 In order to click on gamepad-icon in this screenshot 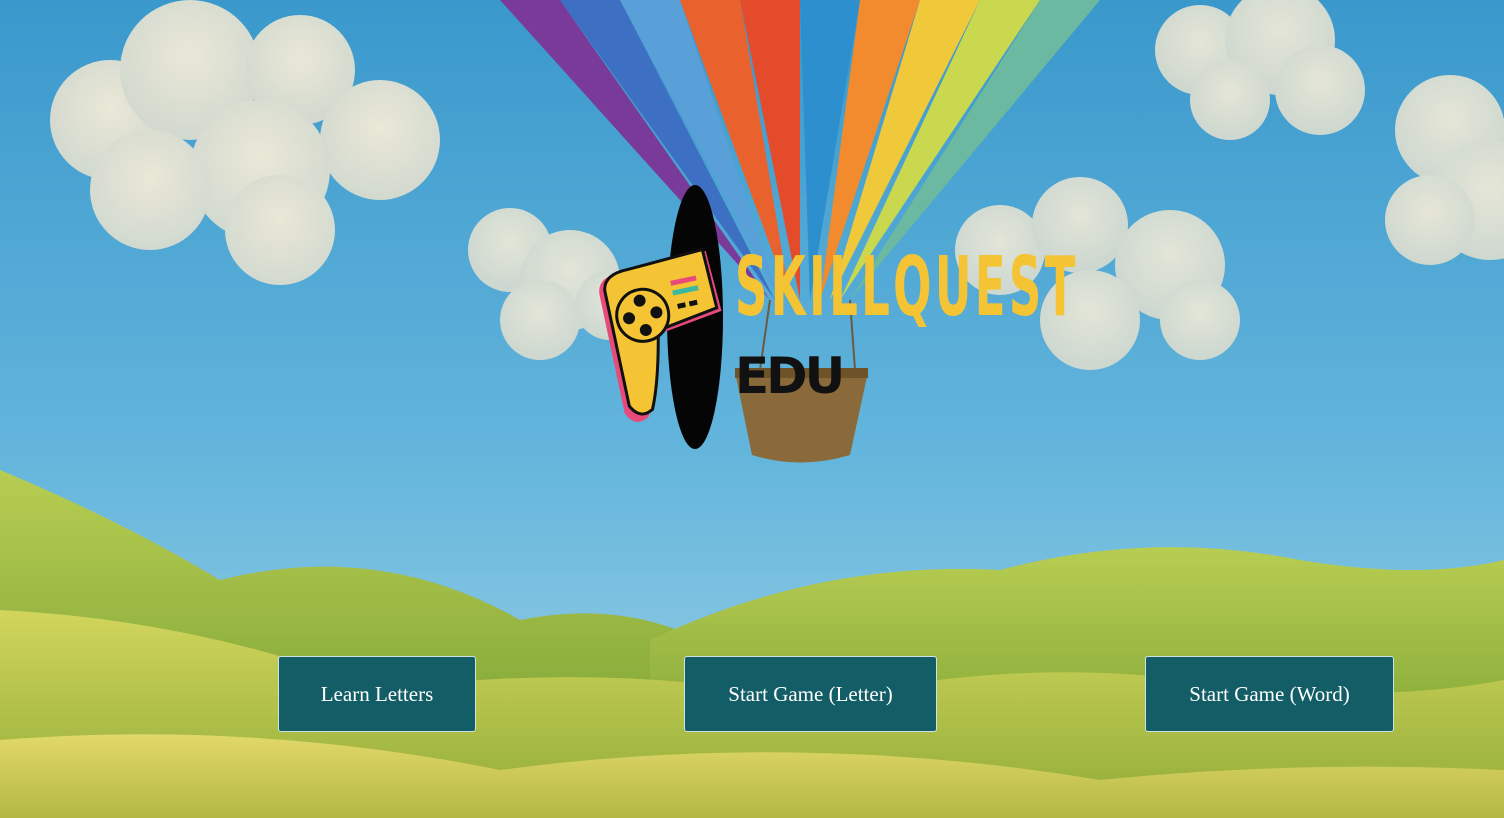, I will do `click(661, 317)`.